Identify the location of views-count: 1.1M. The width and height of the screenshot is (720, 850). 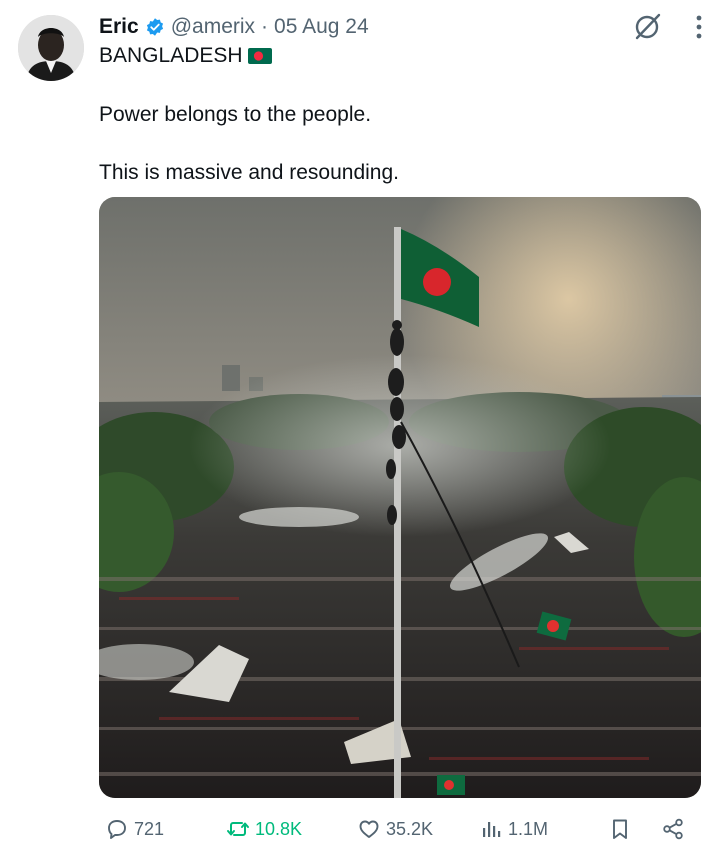
(528, 828).